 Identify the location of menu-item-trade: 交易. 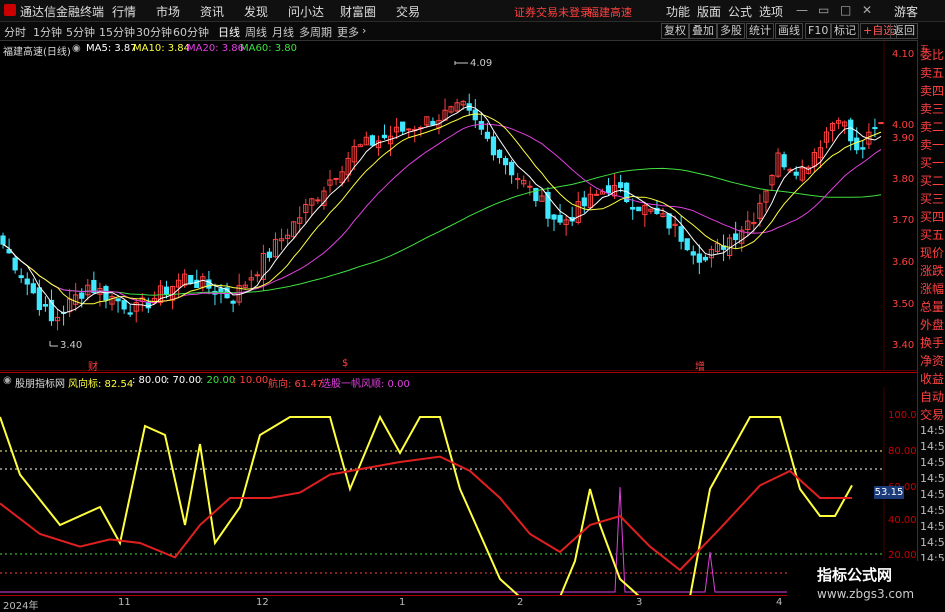
(408, 11).